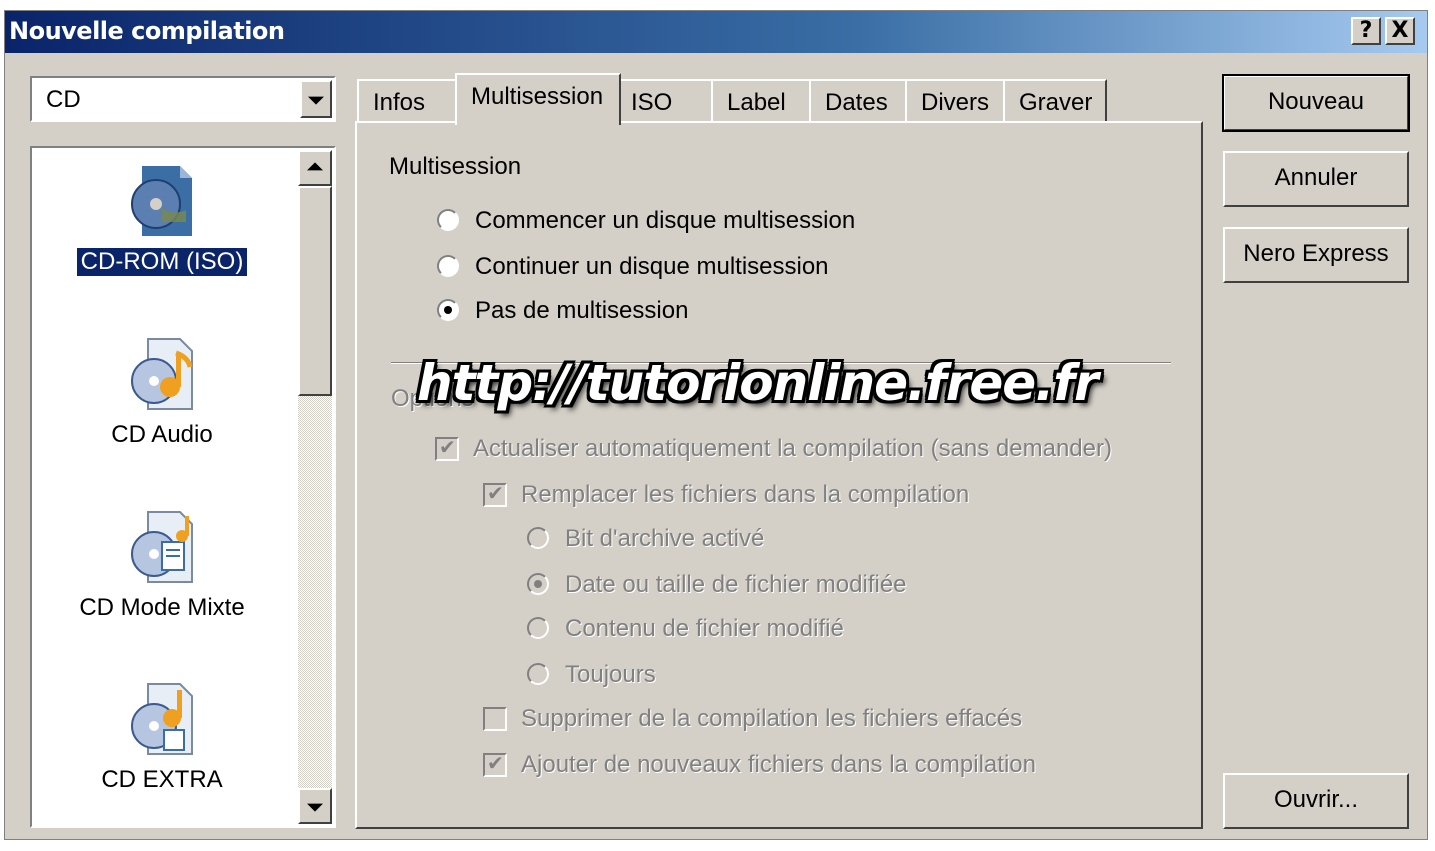 The width and height of the screenshot is (1435, 851). I want to click on cd-mixed-mode-icon, so click(162, 547).